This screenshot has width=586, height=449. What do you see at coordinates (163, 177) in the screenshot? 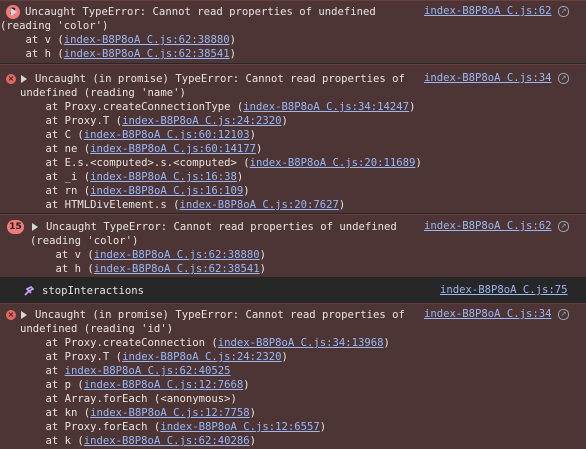
I see `stack-frame-link: index-B8P8oA C.js:16:38` at bounding box center [163, 177].